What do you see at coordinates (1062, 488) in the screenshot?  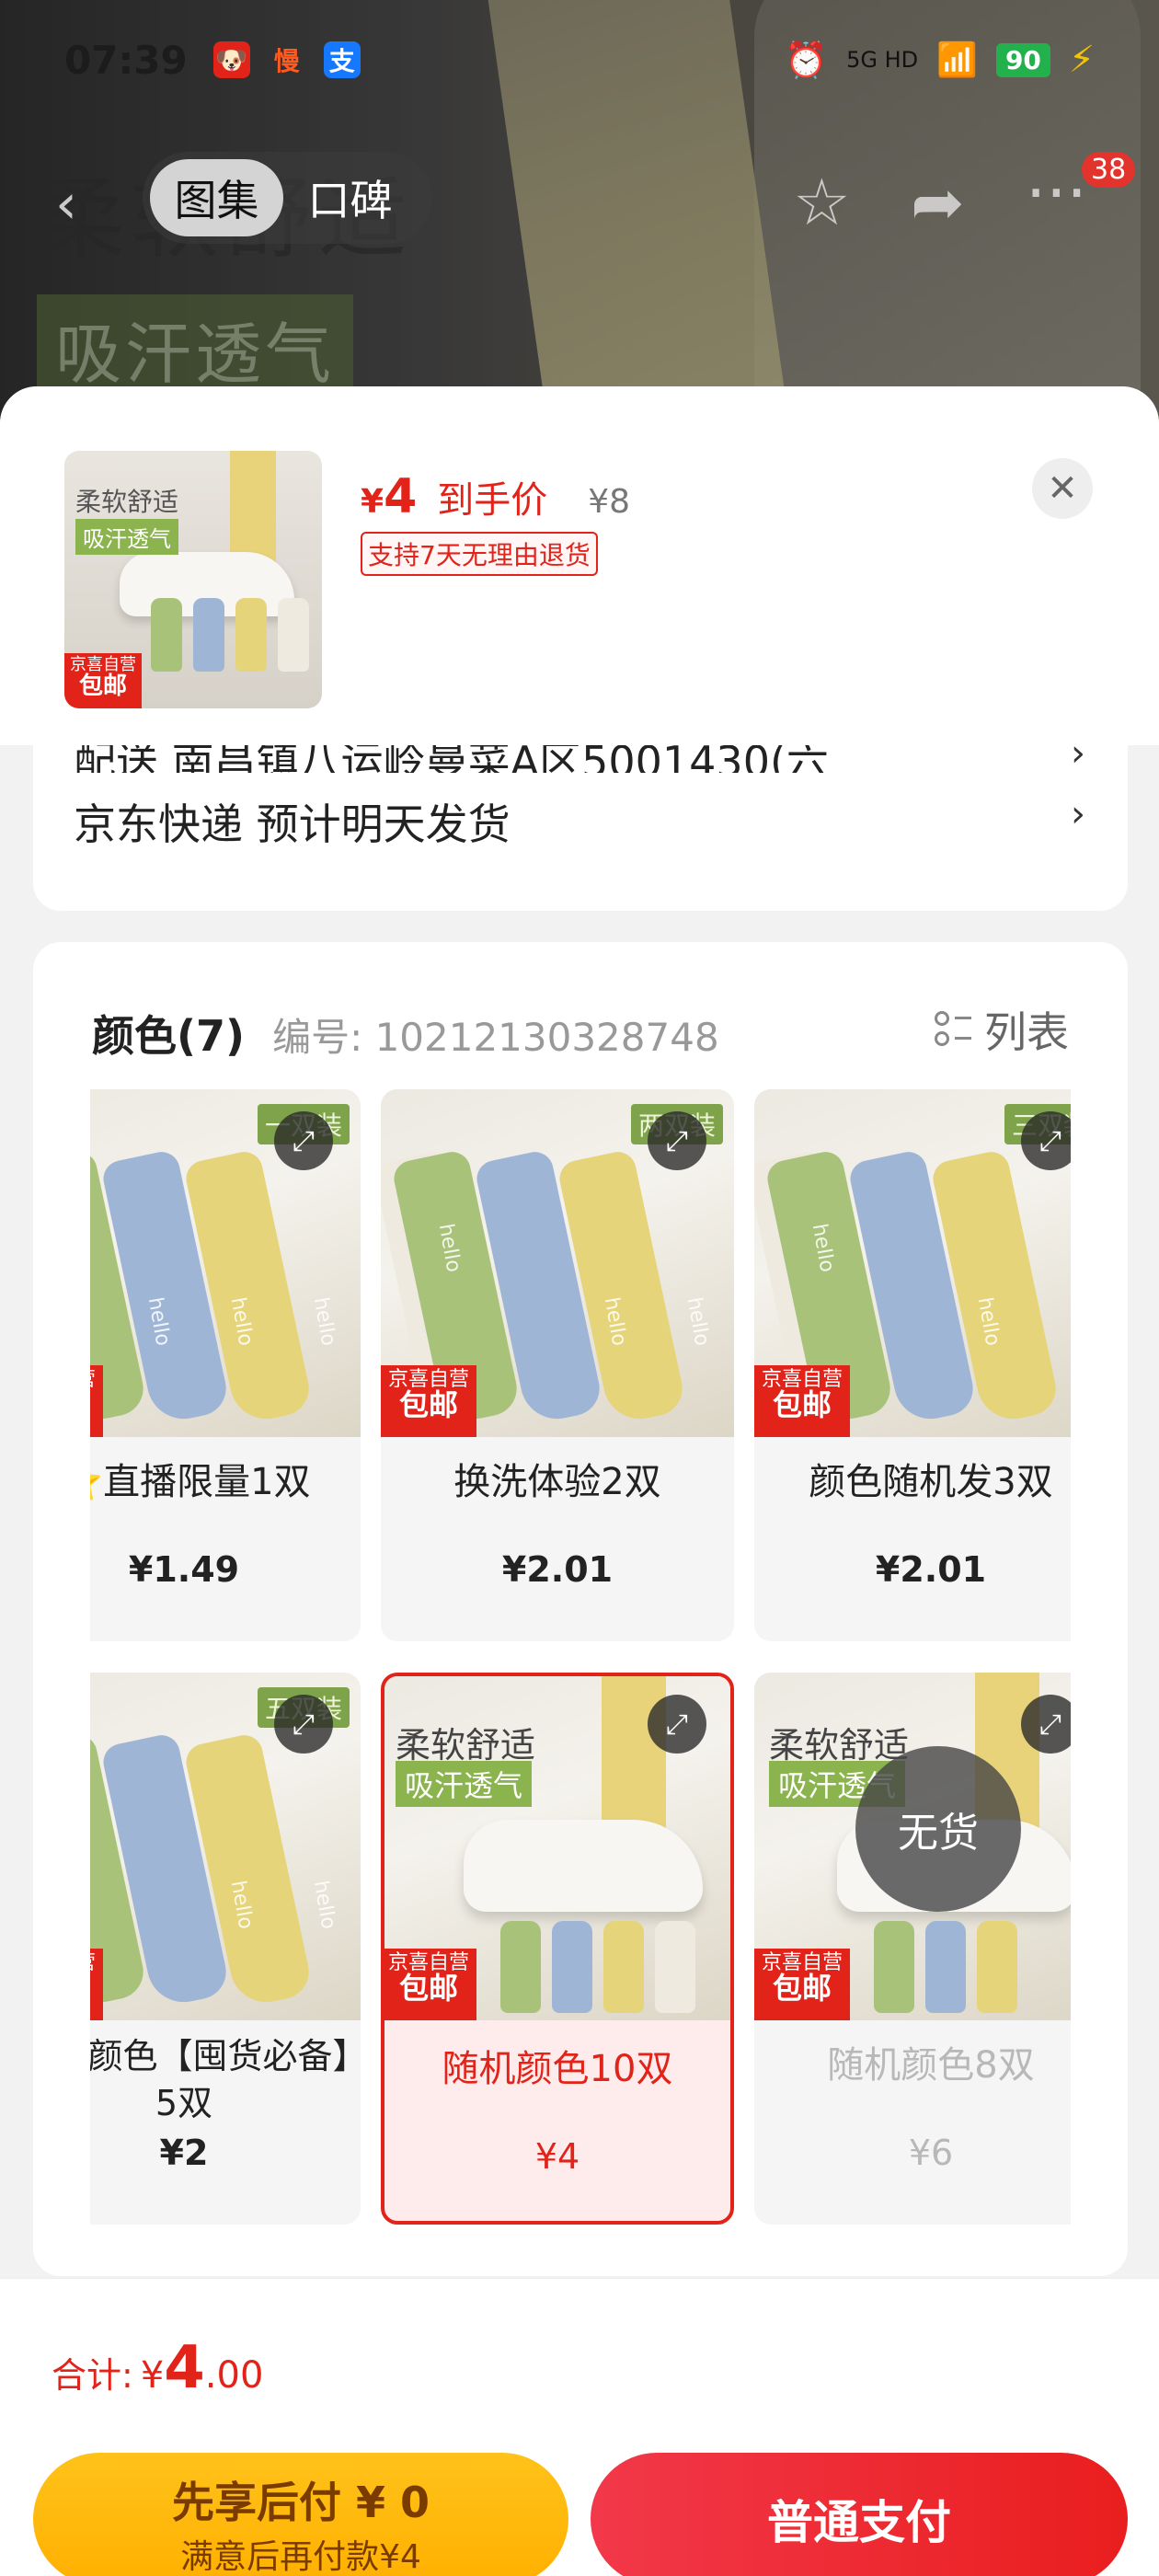 I see `close-icon: ✕` at bounding box center [1062, 488].